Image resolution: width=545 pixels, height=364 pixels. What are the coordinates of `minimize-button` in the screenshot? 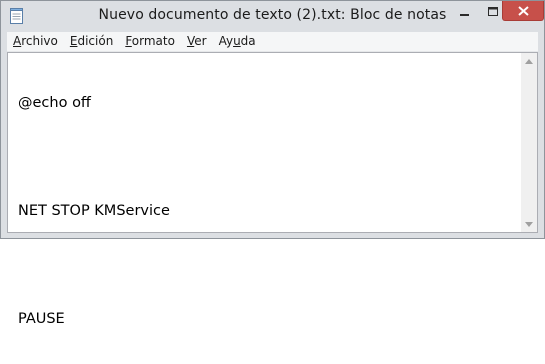 It's located at (465, 11).